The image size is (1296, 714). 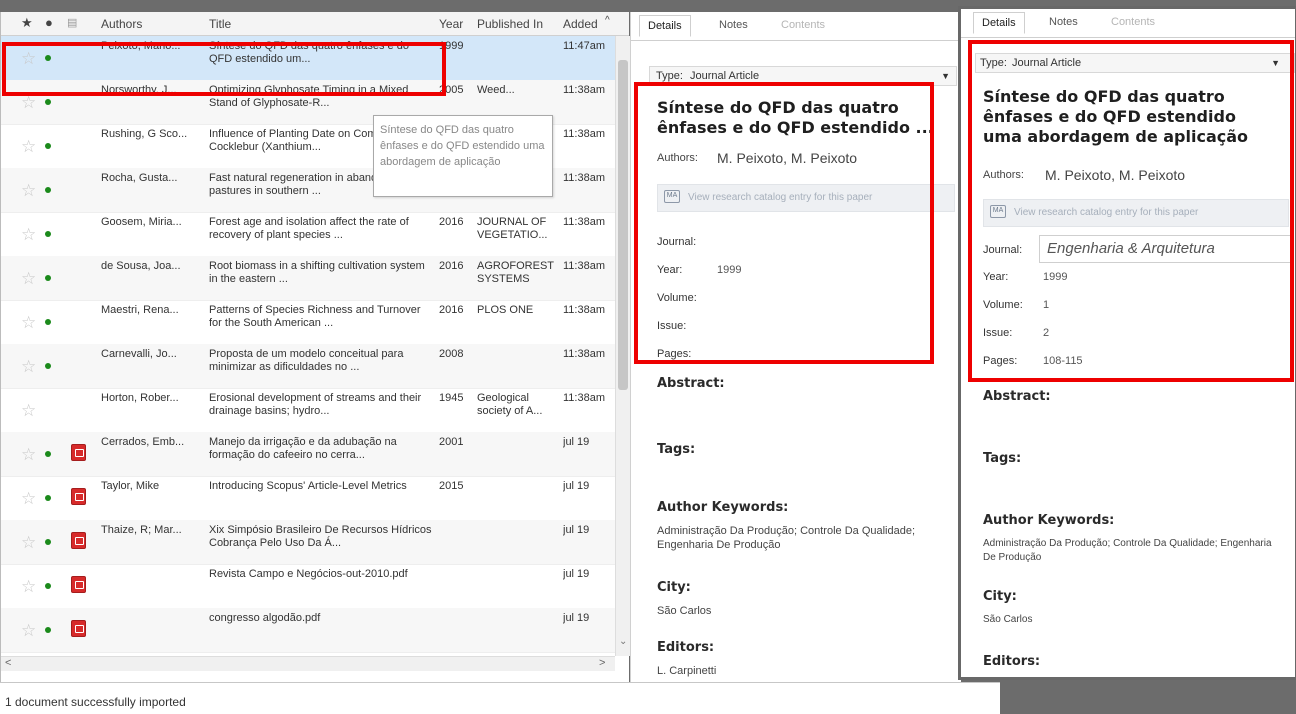 I want to click on zoom-field-value: 108-115, so click(x=1063, y=361).